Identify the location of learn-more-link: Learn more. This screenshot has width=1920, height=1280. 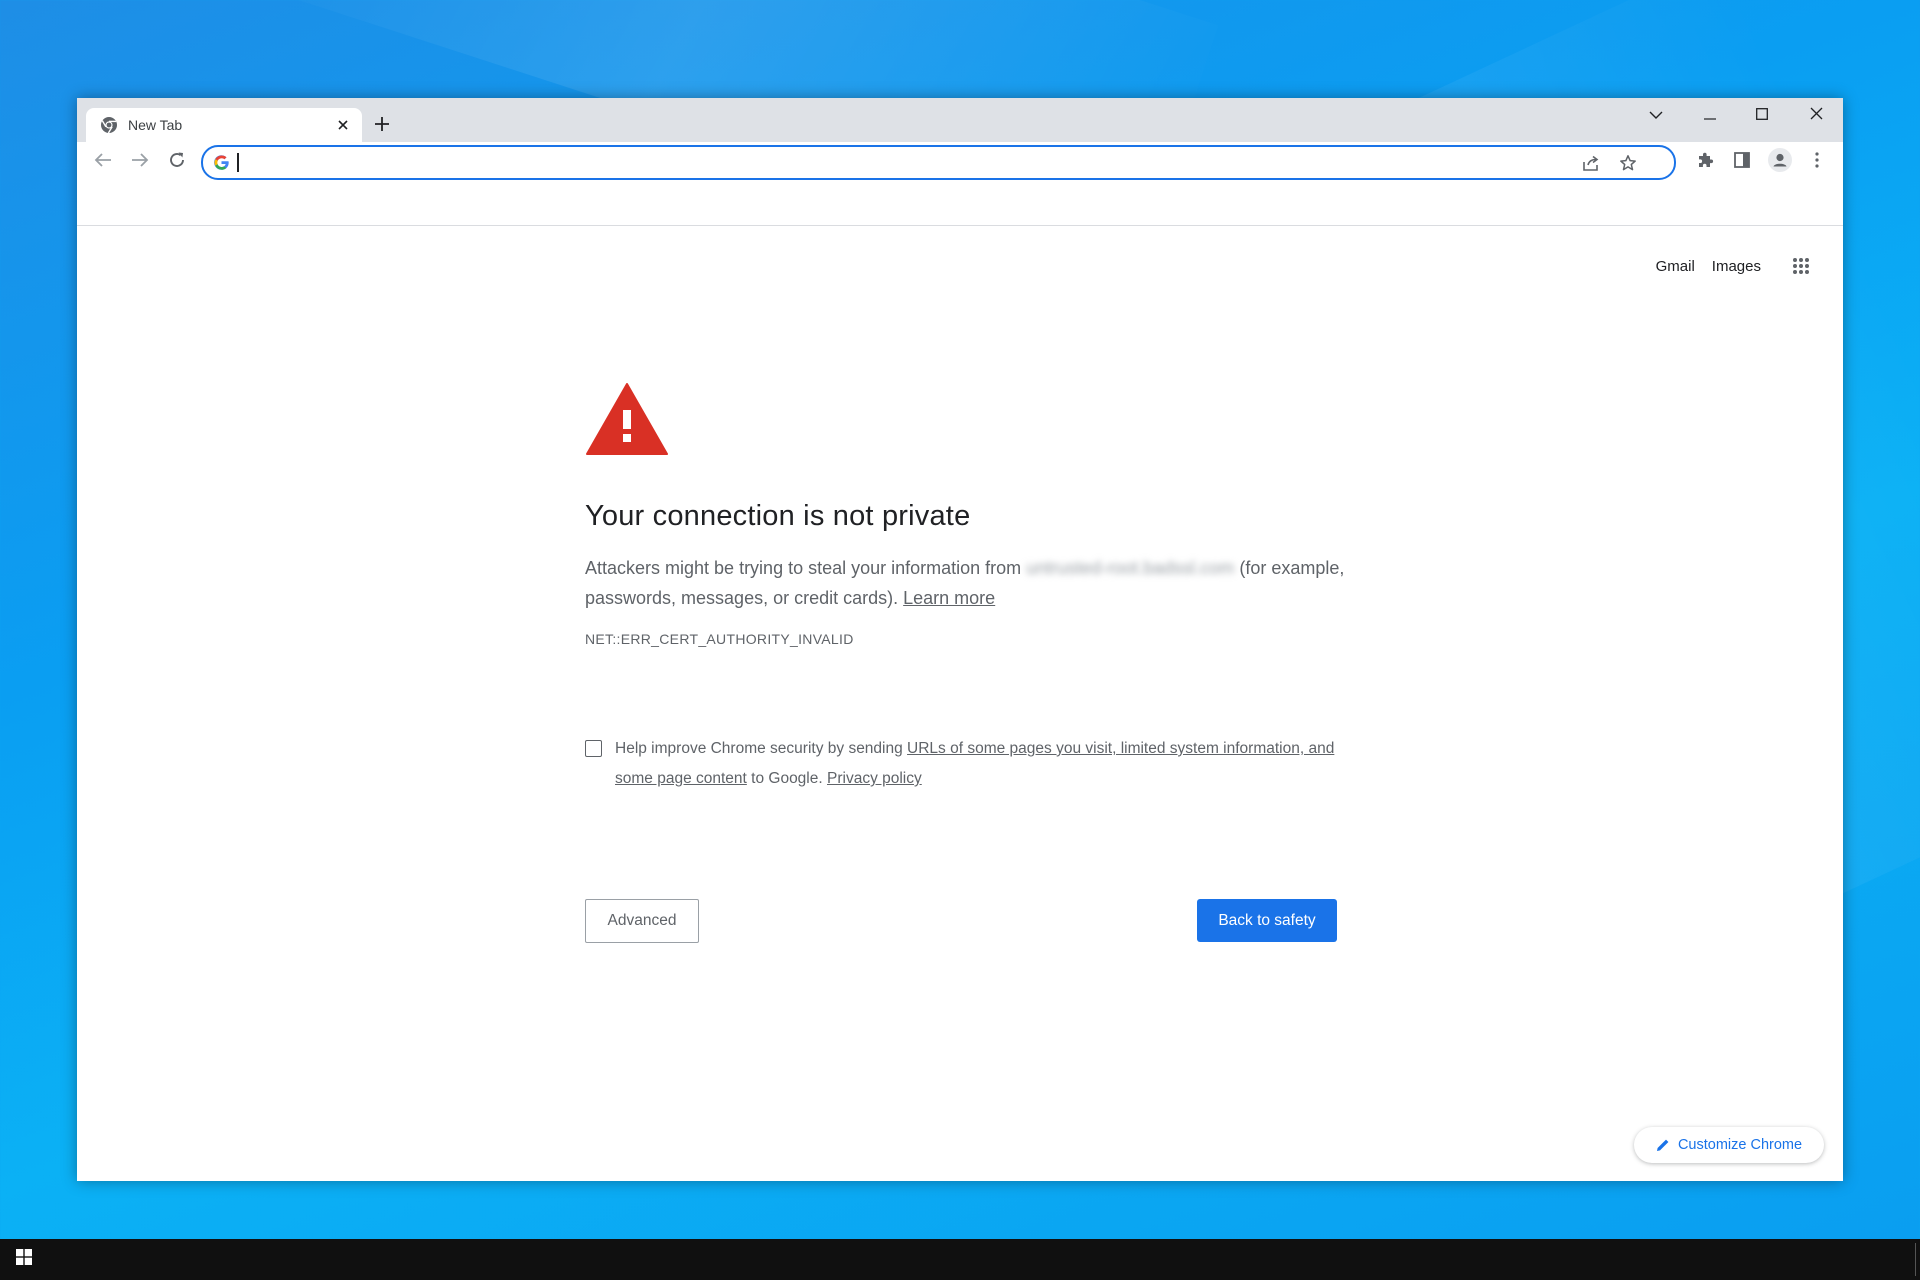
(949, 598).